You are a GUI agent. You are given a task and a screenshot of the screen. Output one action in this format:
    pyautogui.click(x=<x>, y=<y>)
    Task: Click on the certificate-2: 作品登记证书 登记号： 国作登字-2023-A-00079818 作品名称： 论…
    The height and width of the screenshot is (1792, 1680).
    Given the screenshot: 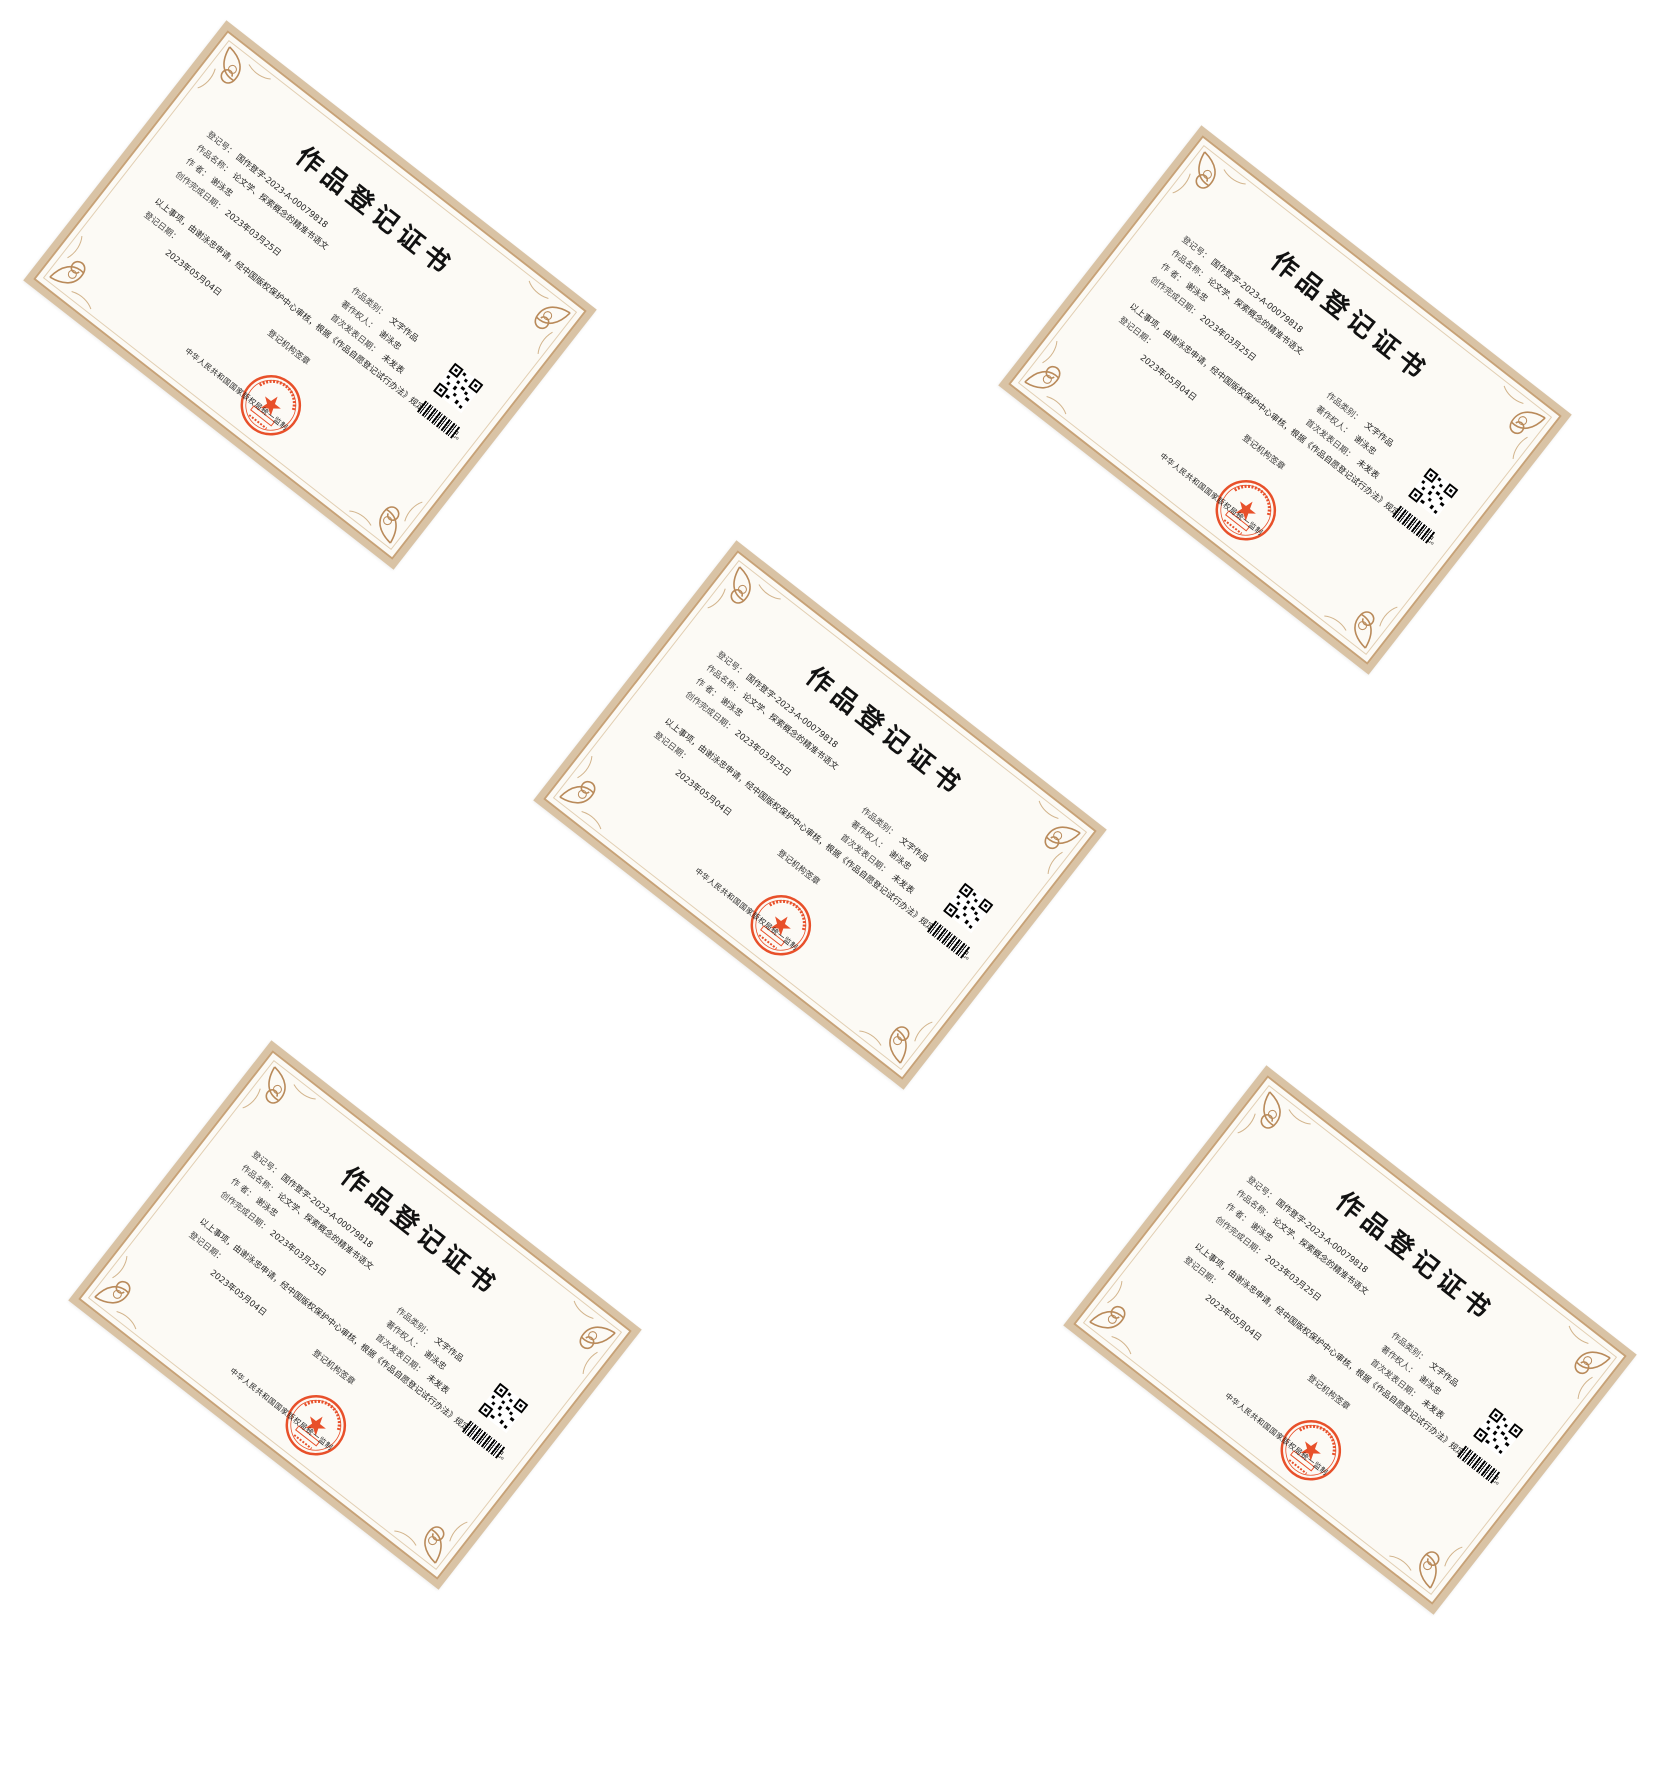 What is the action you would take?
    pyautogui.click(x=1285, y=400)
    